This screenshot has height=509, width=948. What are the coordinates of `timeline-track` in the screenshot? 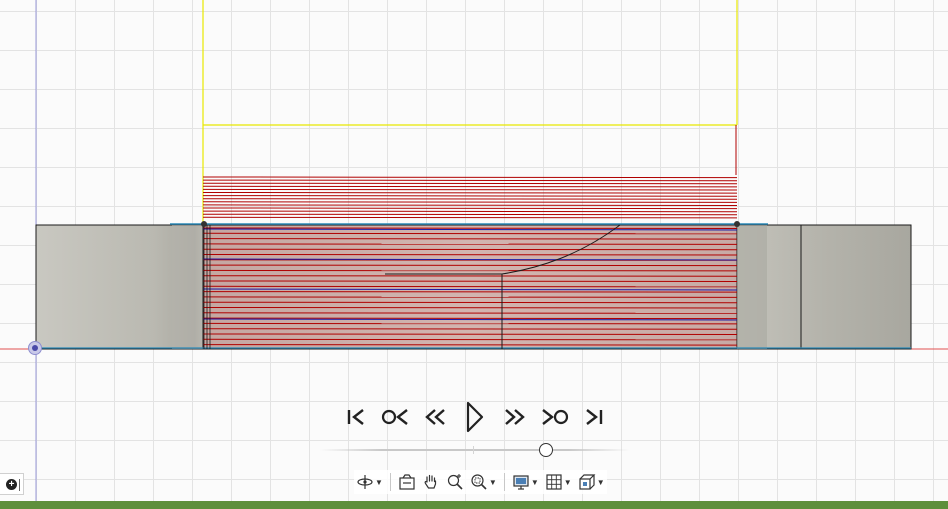 It's located at (475, 450).